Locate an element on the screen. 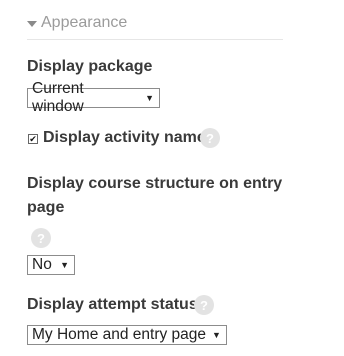  display-attempt-status-select: My Home and entry page ▼ is located at coordinates (127, 335).